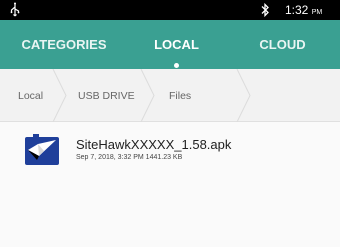 Image resolution: width=340 pixels, height=247 pixels. What do you see at coordinates (176, 44) in the screenshot?
I see `tab-local: LOCAL` at bounding box center [176, 44].